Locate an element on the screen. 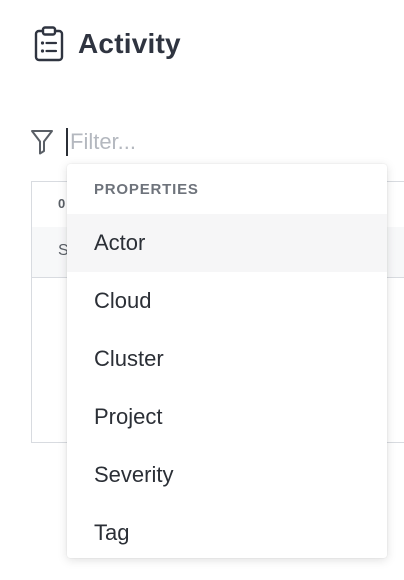 The image size is (404, 580). table-header-cell: 0 is located at coordinates (62, 203).